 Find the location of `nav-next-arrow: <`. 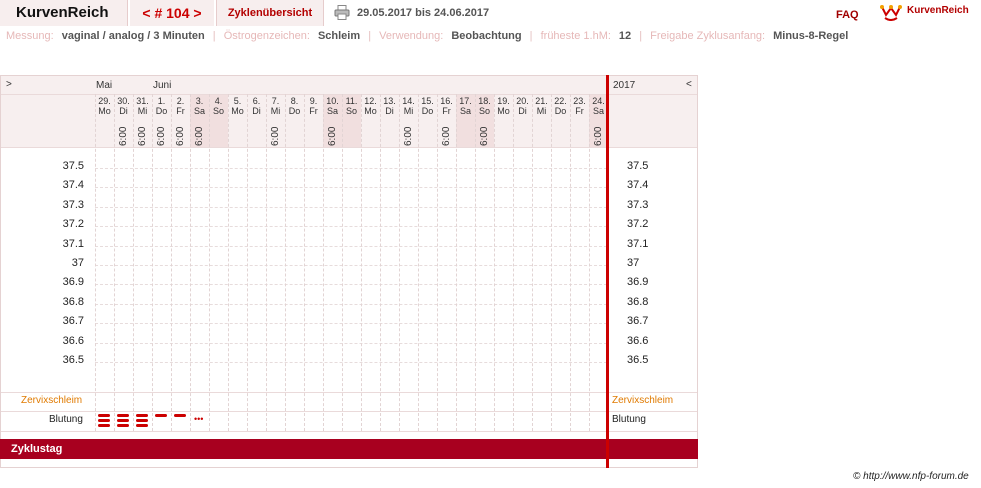

nav-next-arrow: < is located at coordinates (689, 84).